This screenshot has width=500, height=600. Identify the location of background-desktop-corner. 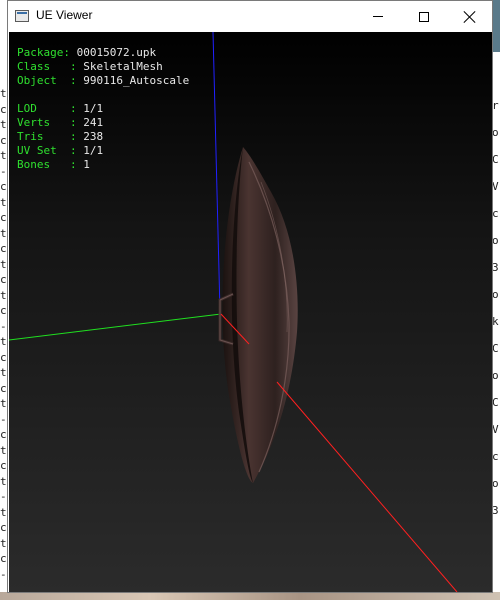
(496, 26).